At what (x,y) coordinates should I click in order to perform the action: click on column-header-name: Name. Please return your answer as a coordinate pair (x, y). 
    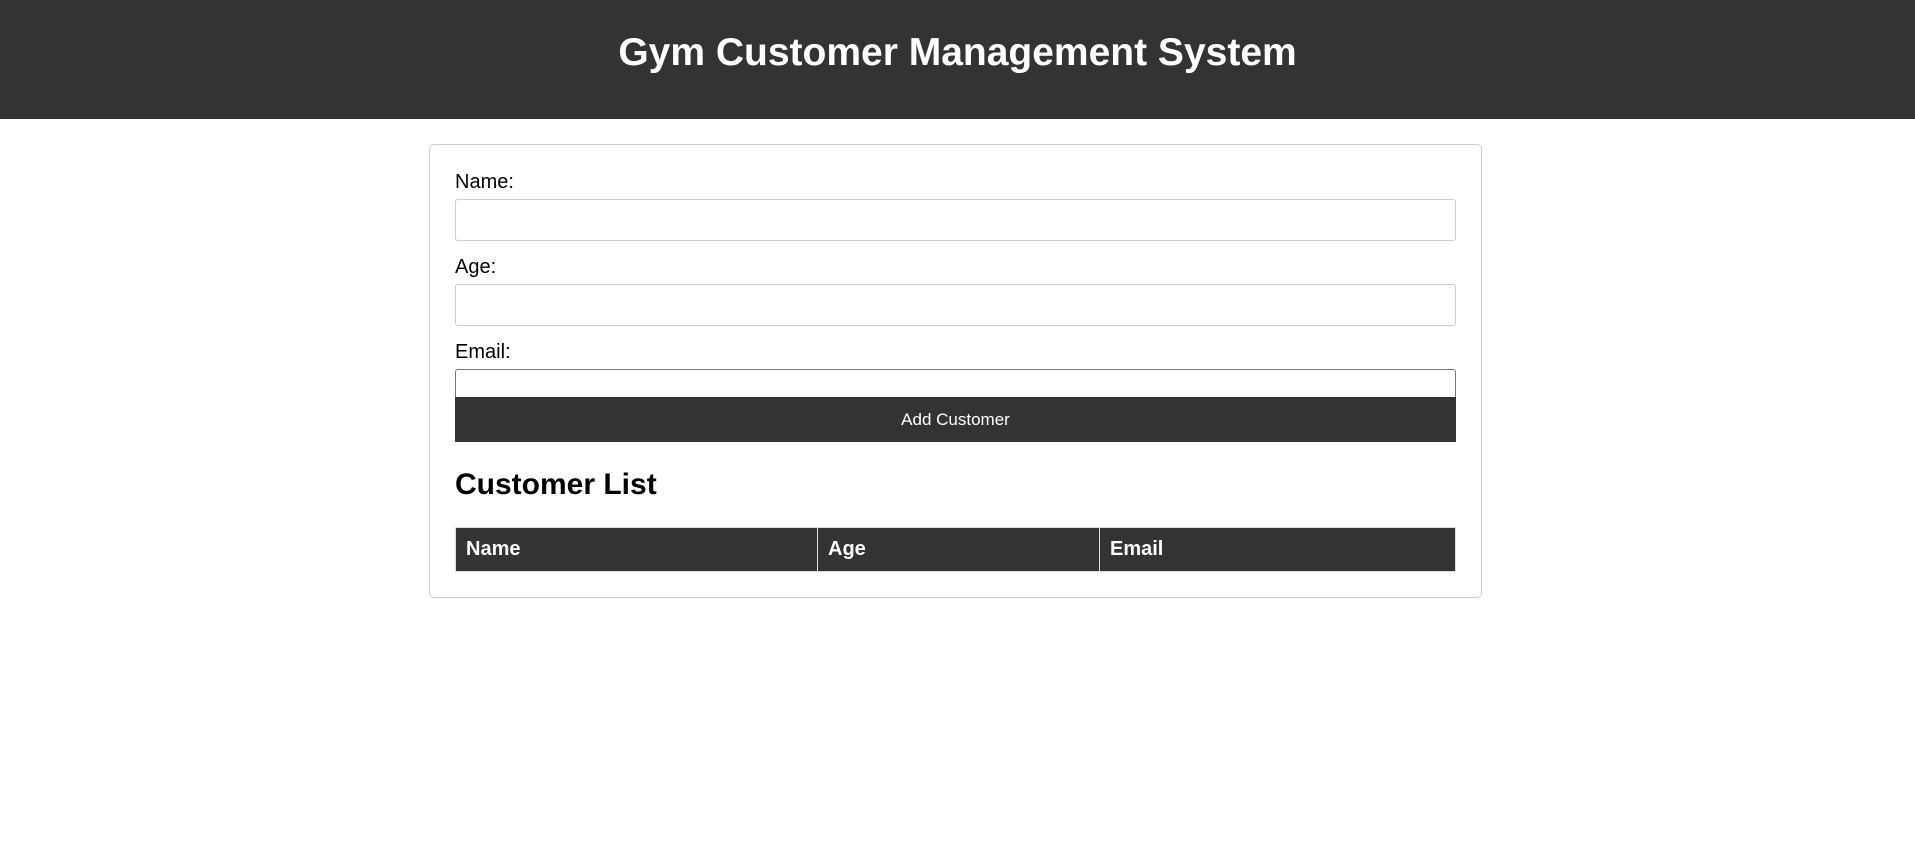
    Looking at the image, I should click on (636, 549).